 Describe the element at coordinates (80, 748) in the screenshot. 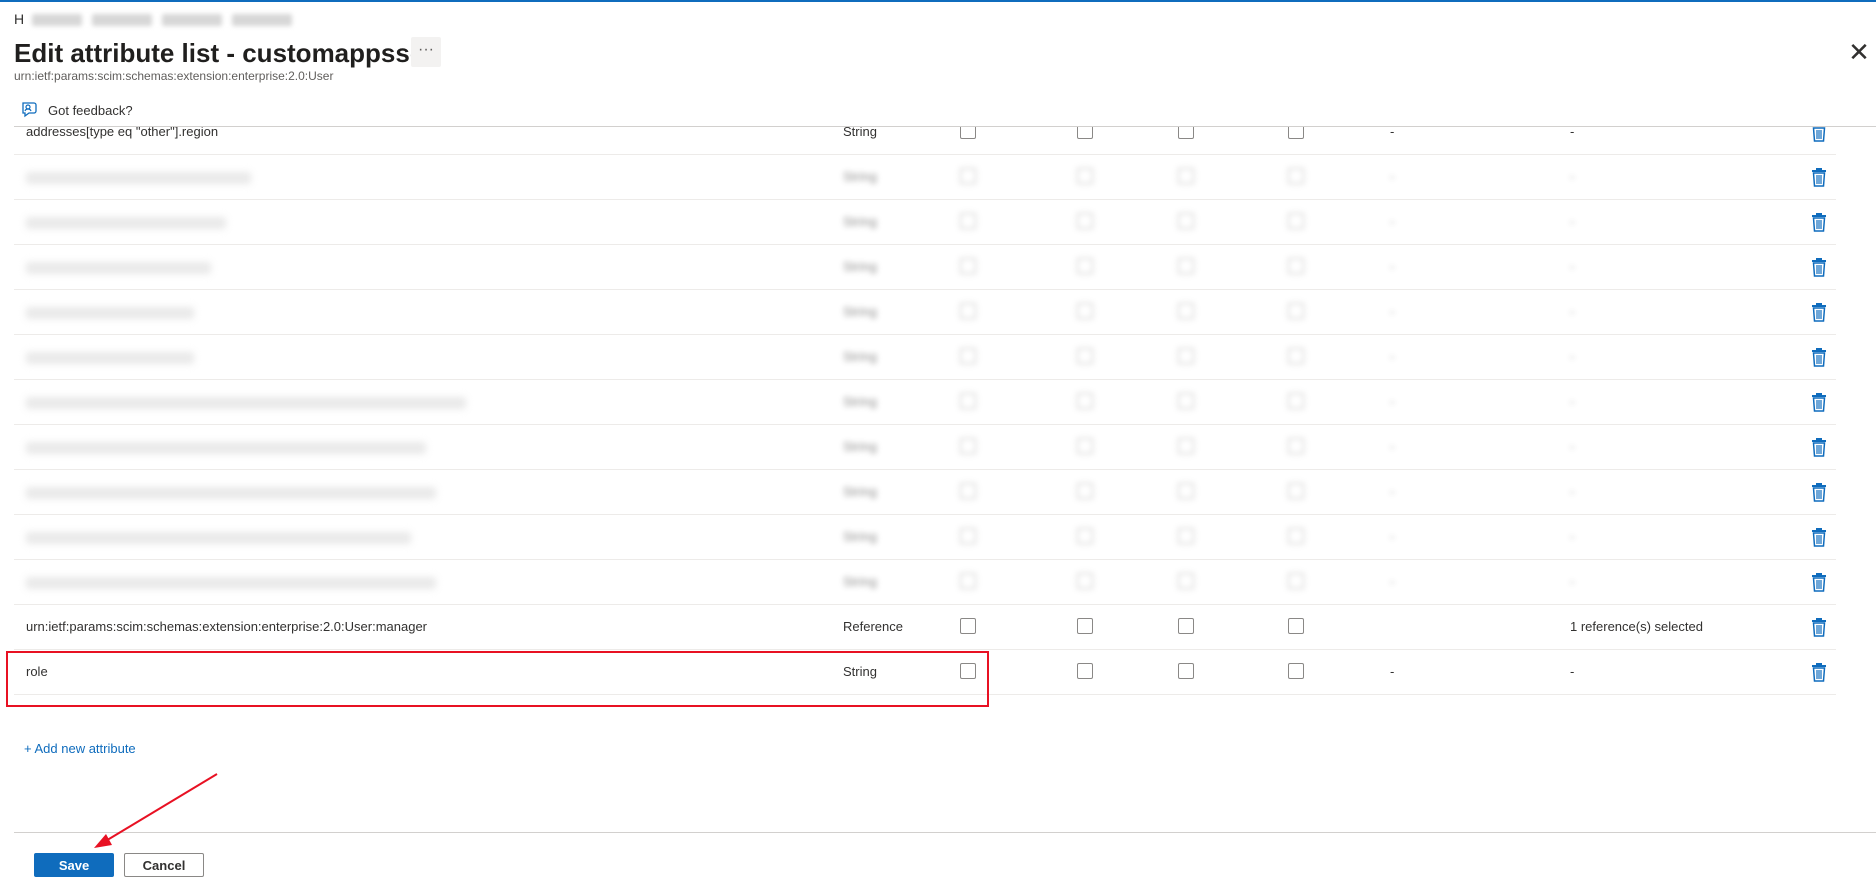

I see `add-new-attribute-link: + Add new attribute` at that location.